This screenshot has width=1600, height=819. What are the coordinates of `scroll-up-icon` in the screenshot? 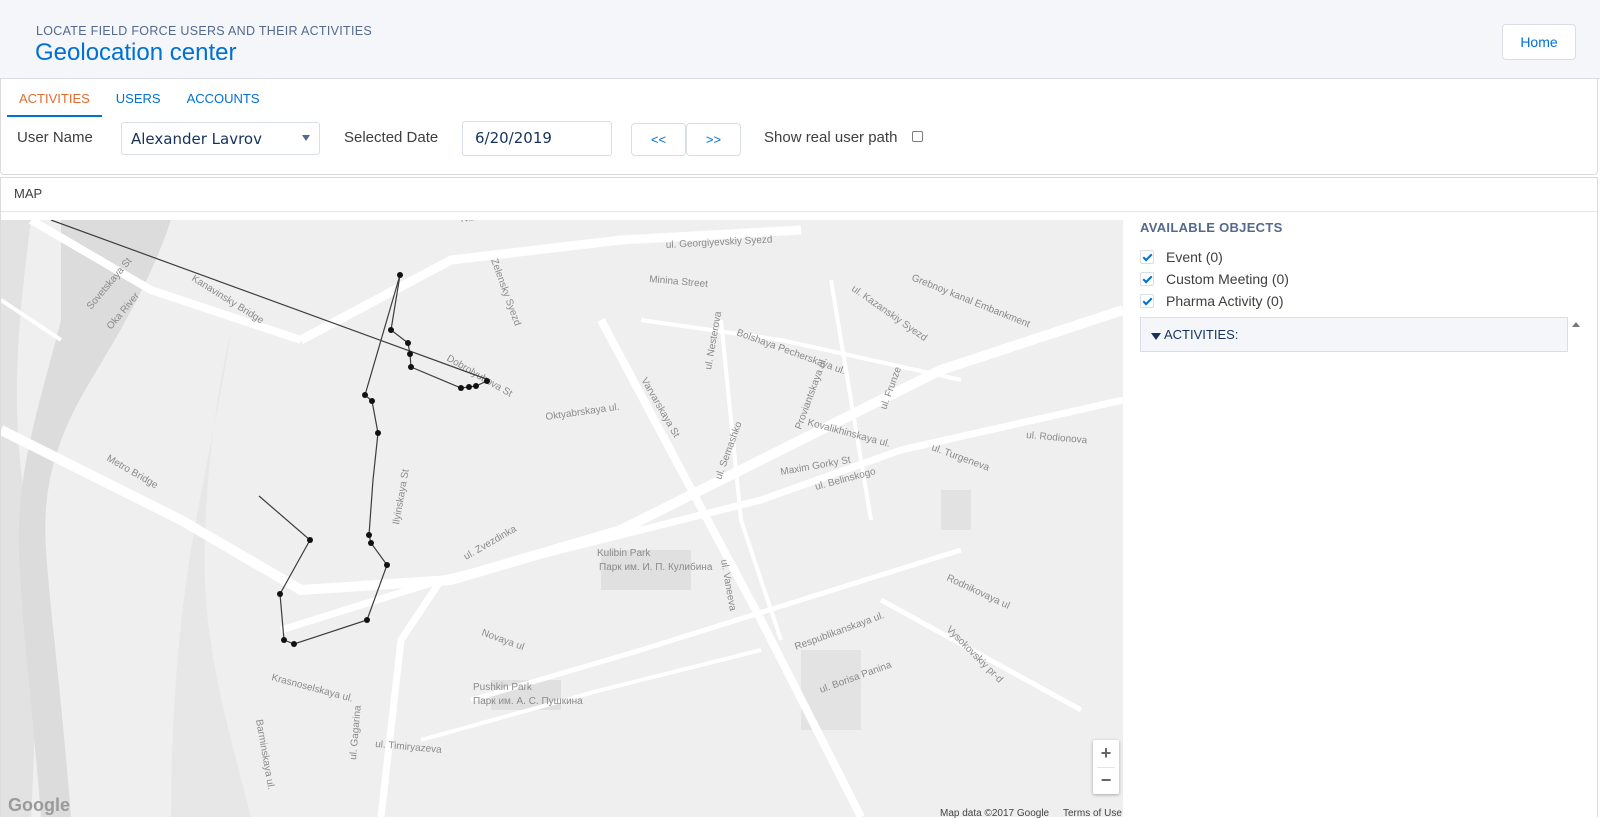 It's located at (1576, 324).